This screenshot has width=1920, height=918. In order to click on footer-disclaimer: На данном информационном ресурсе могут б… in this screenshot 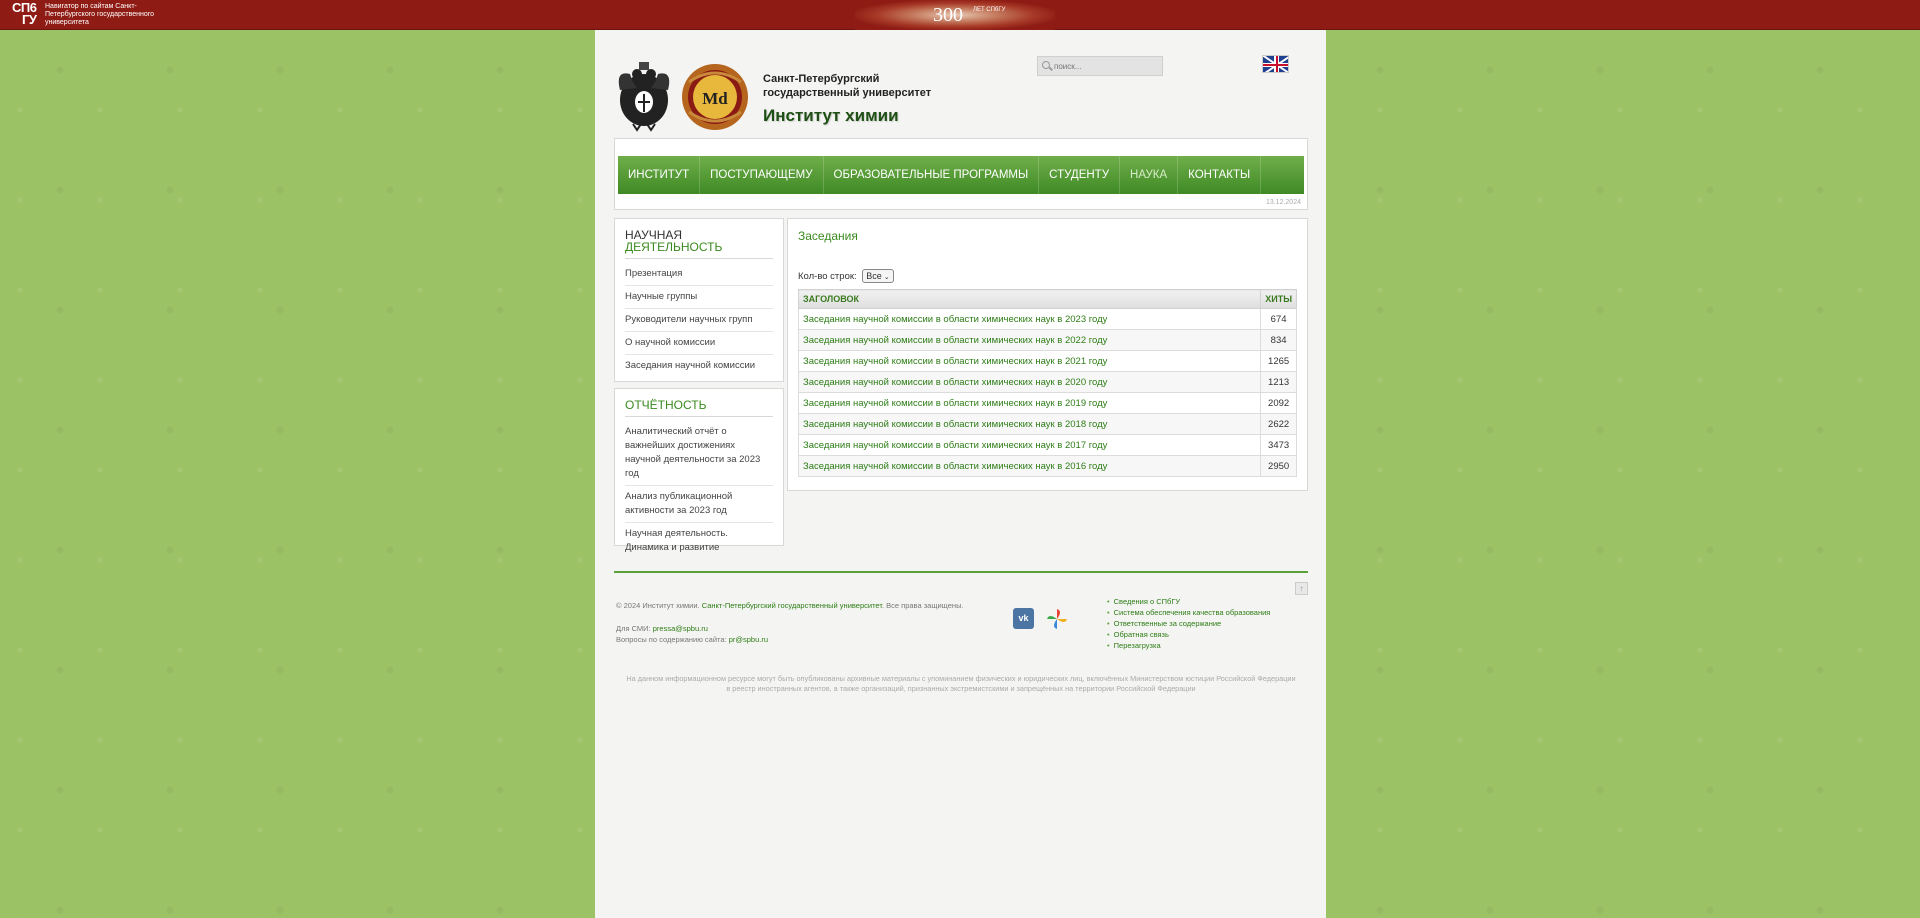, I will do `click(961, 683)`.